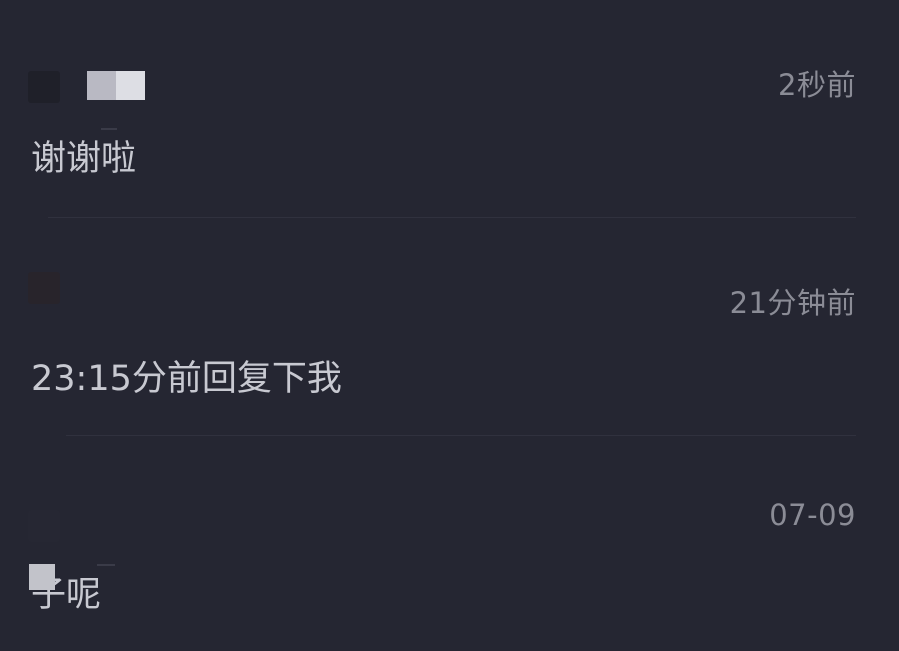 Image resolution: width=899 pixels, height=651 pixels. I want to click on redaction-artifact, so click(106, 565).